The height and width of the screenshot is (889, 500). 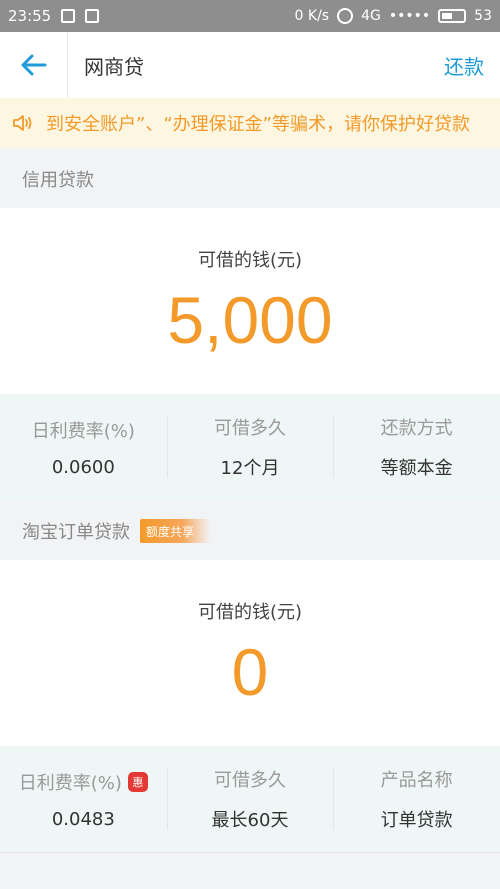 I want to click on credit-loan-section-title: 信用贷款, so click(x=250, y=179).